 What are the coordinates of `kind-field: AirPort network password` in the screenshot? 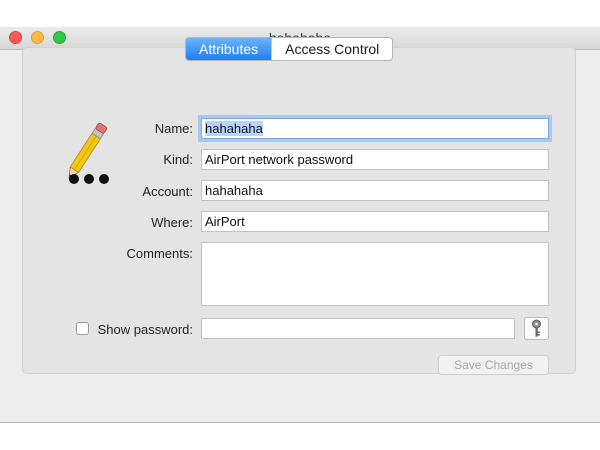 It's located at (375, 159).